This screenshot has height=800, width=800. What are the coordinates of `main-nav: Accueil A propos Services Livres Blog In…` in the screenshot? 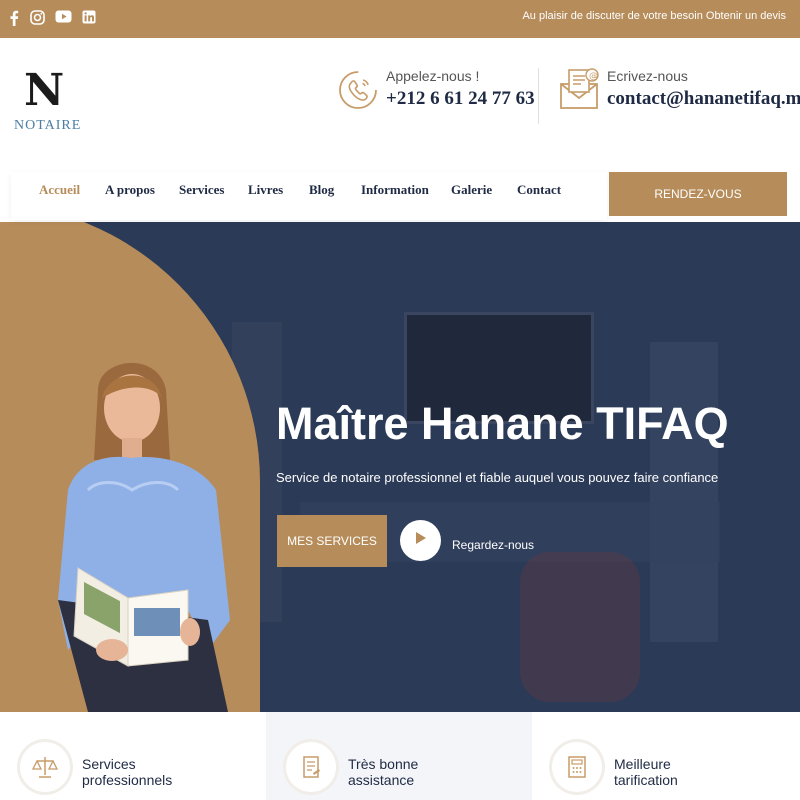 It's located at (309, 196).